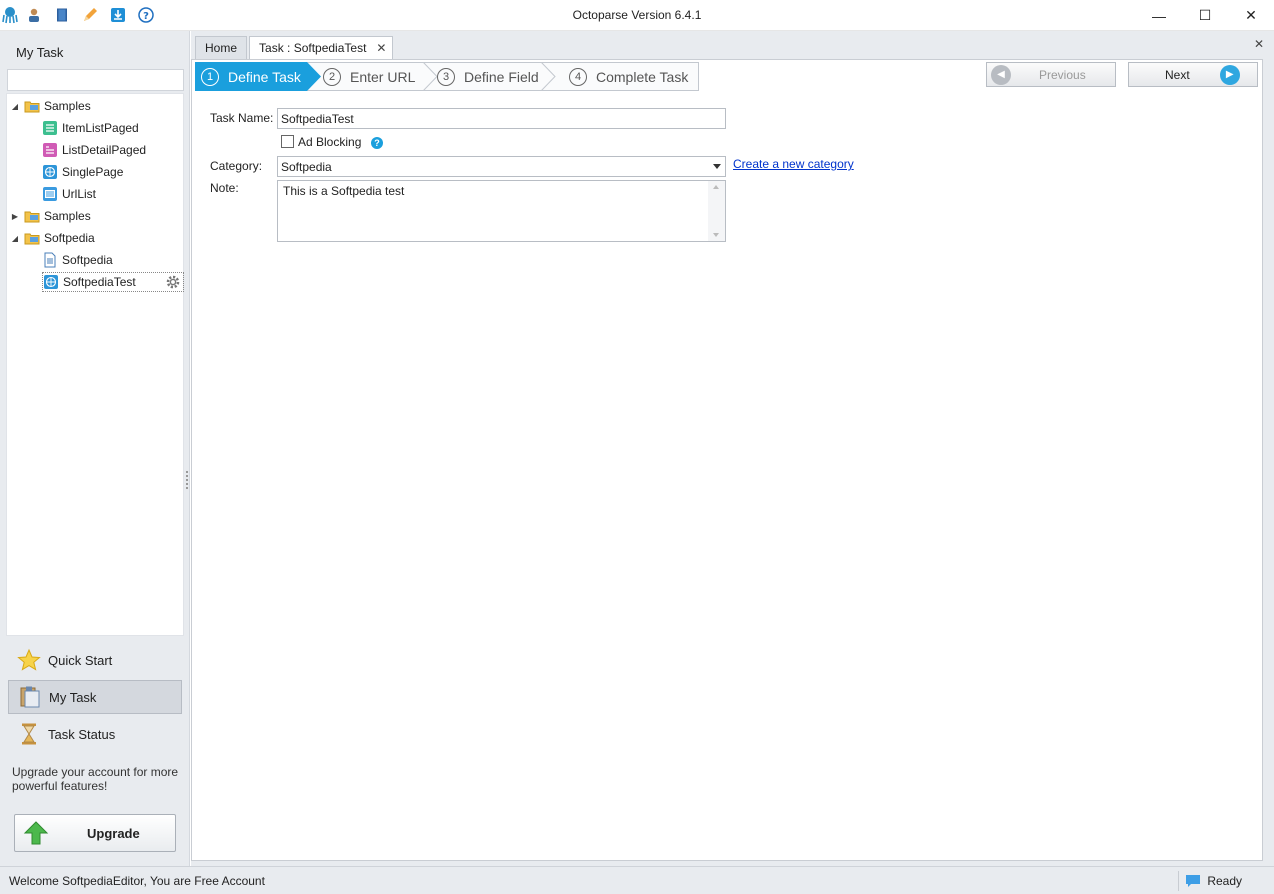  I want to click on arrow-left-icon: ◀, so click(1001, 74).